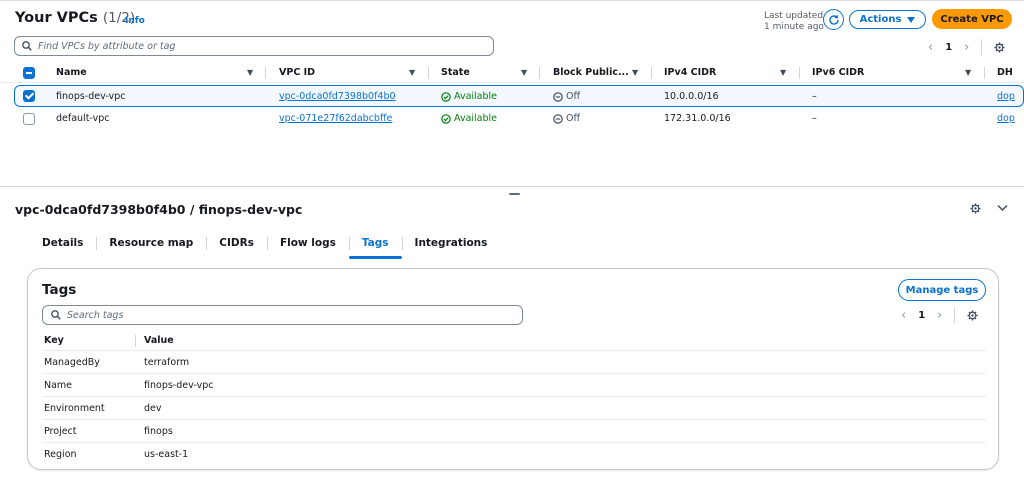 The image size is (1024, 478). Describe the element at coordinates (167, 362) in the screenshot. I see `tag-value: terraform` at that location.